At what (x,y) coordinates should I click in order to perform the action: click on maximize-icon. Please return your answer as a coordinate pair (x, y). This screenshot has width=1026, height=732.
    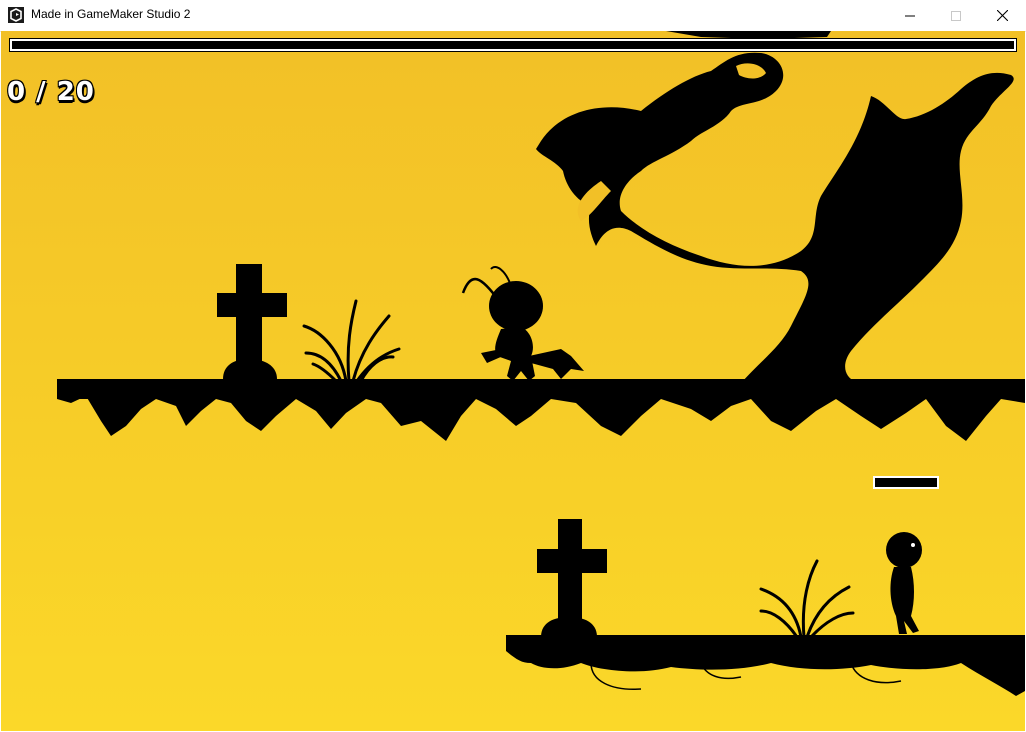
    Looking at the image, I should click on (956, 15).